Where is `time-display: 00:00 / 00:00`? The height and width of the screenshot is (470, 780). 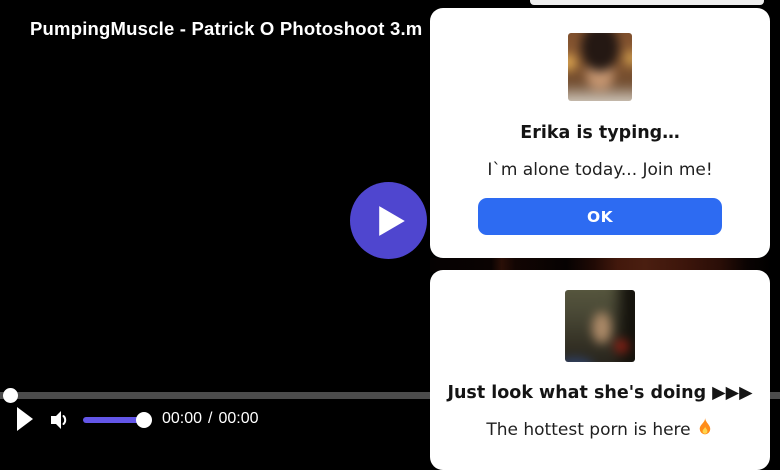 time-display: 00:00 / 00:00 is located at coordinates (210, 419).